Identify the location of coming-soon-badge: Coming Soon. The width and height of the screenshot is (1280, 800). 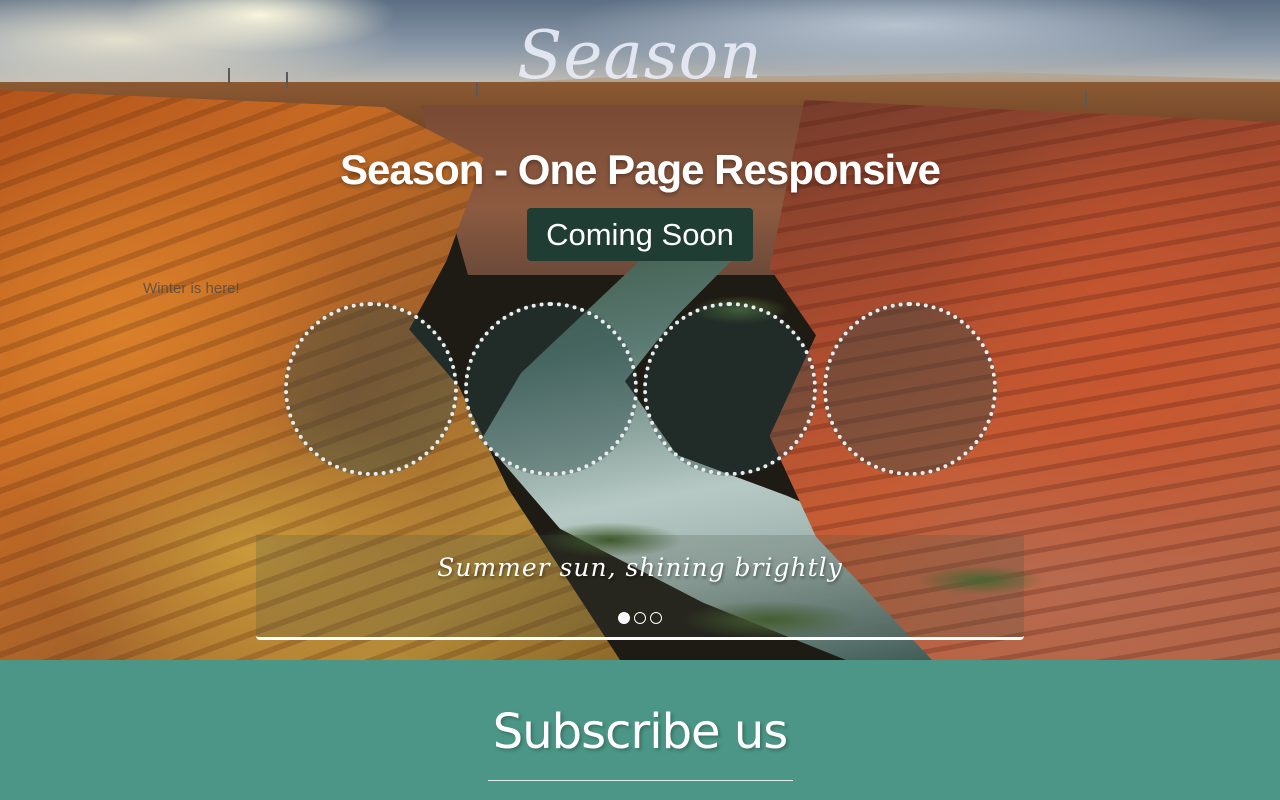
(640, 234).